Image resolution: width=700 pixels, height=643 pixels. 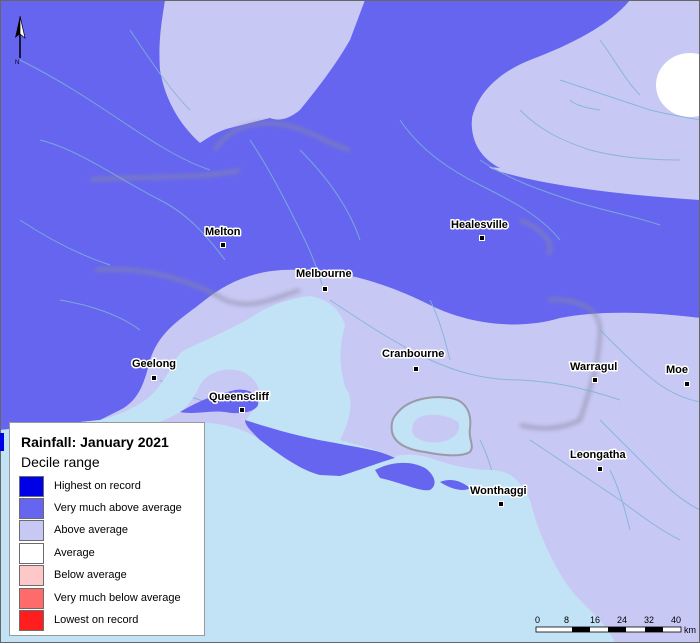 What do you see at coordinates (595, 620) in the screenshot?
I see `scale-tick-16: 16` at bounding box center [595, 620].